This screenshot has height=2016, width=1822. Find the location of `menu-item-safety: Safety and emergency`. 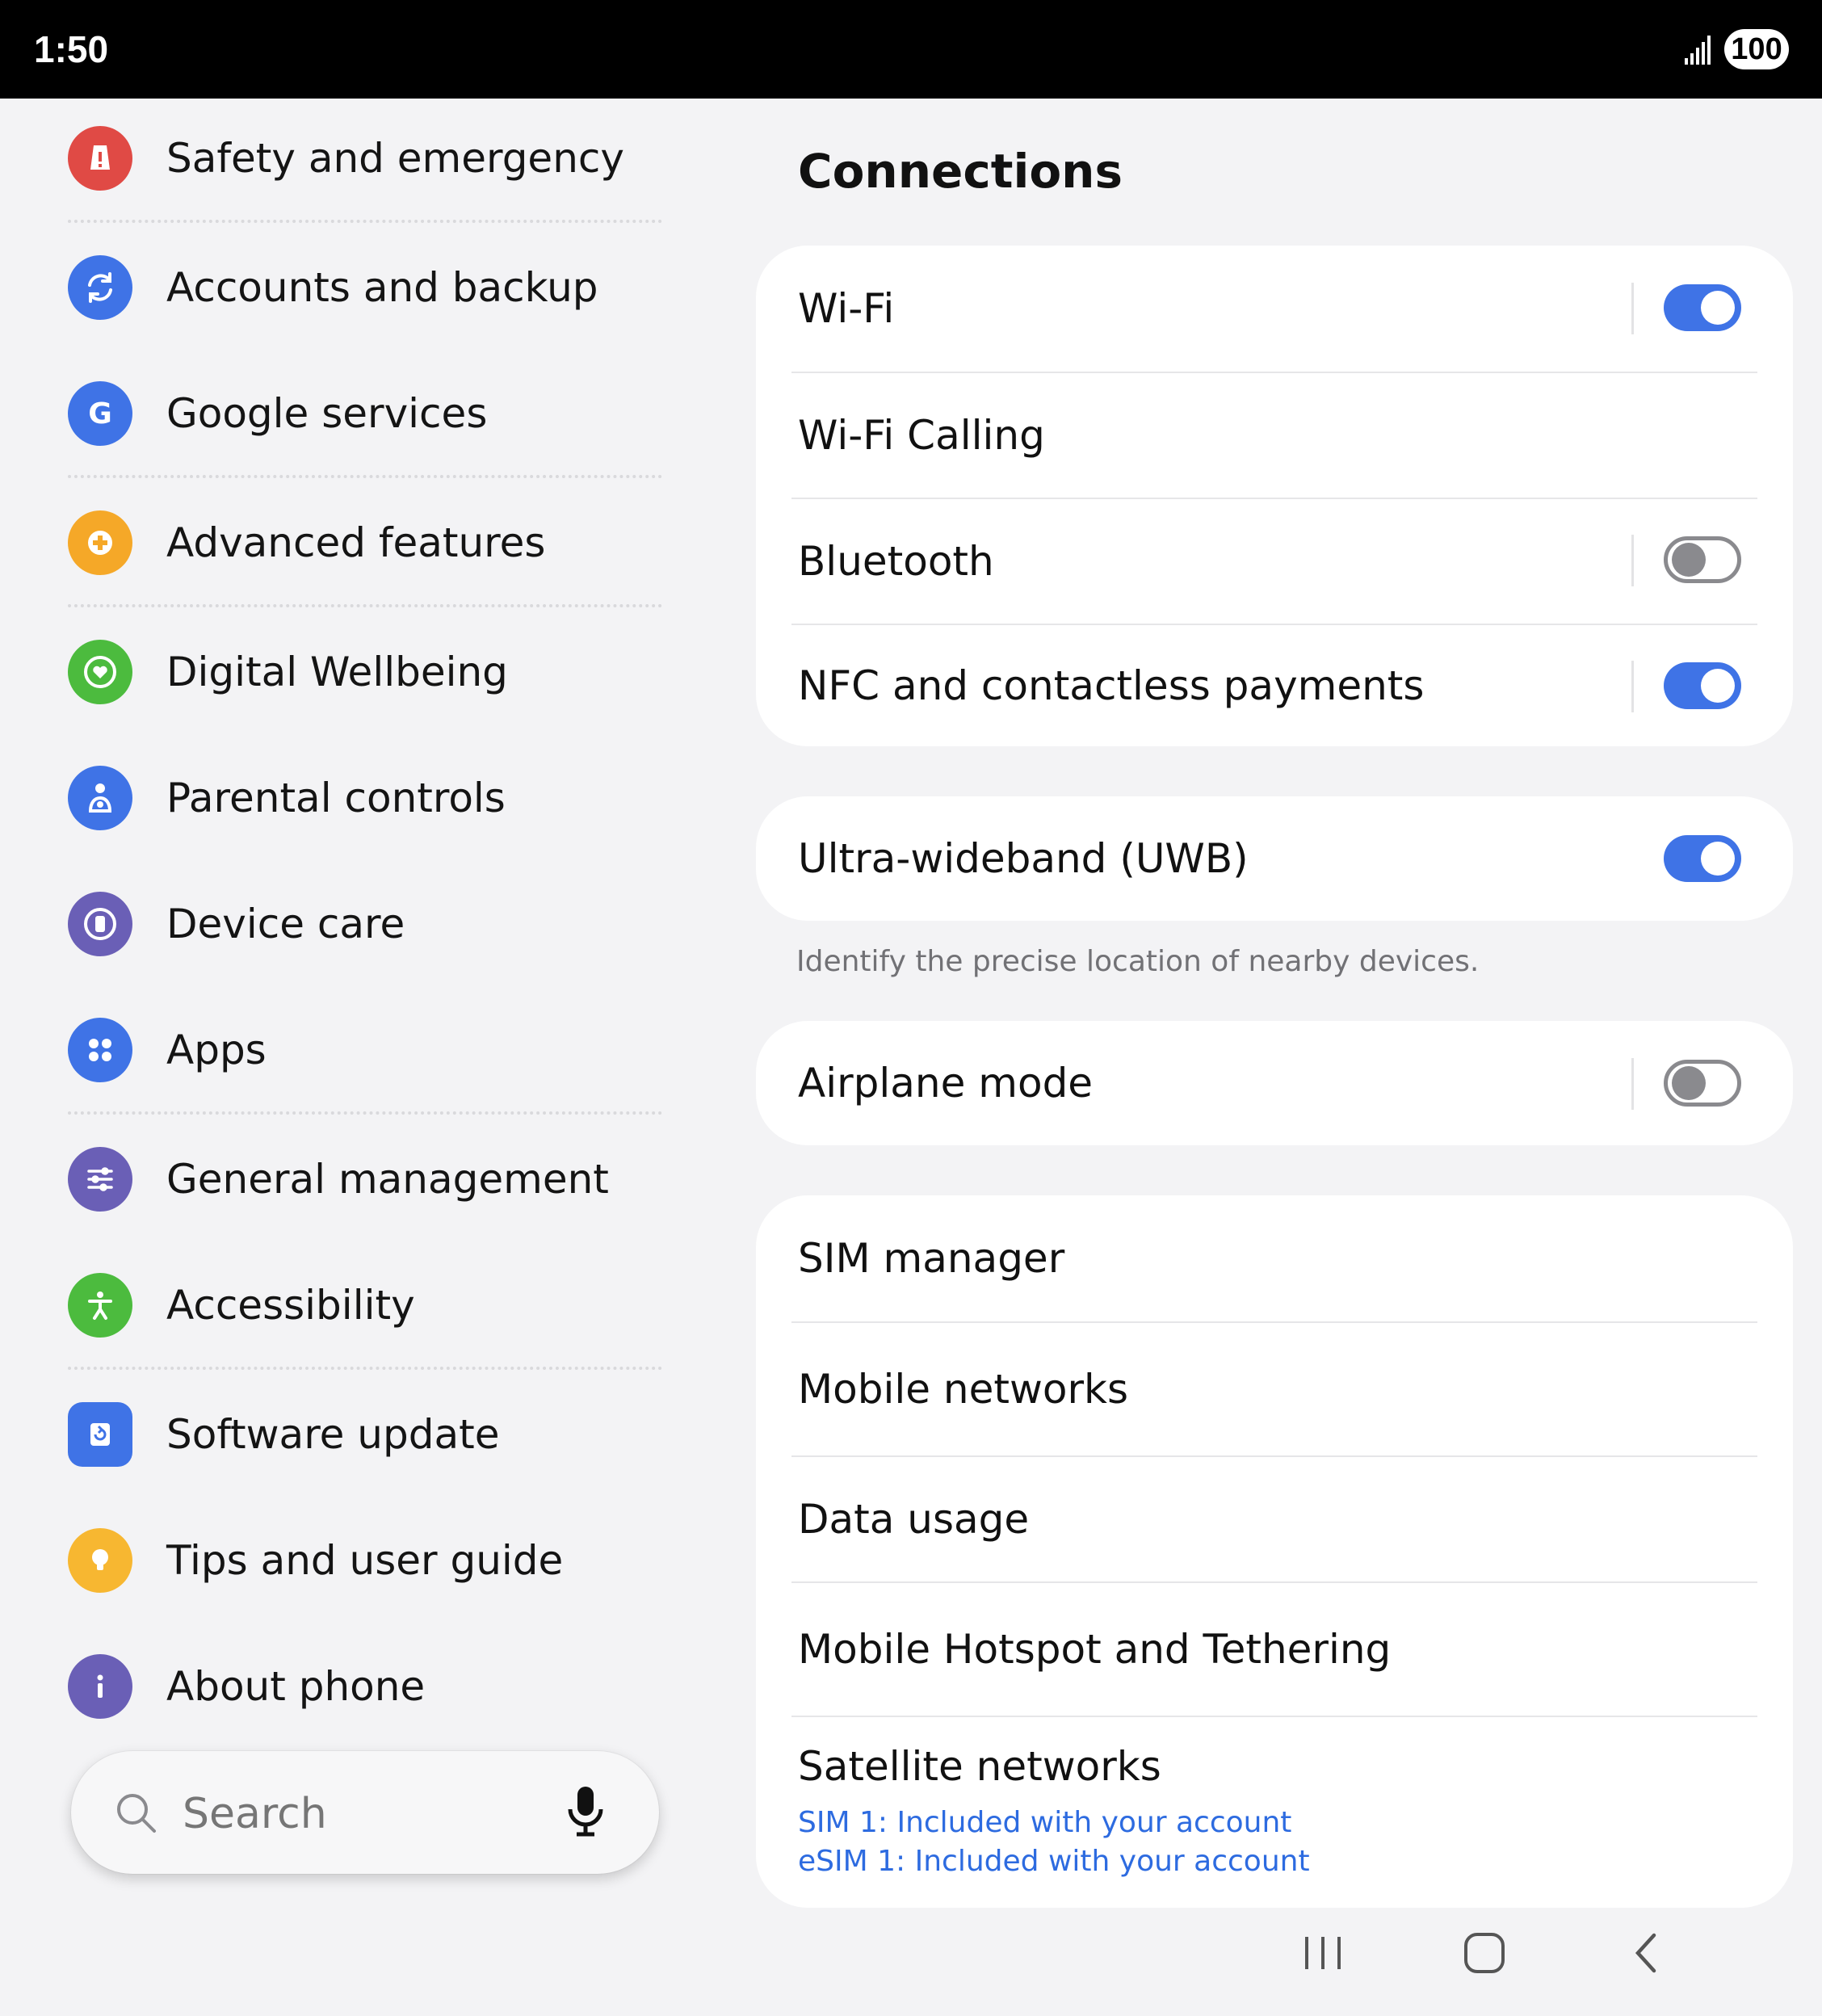

menu-item-safety: Safety and emergency is located at coordinates (366, 158).